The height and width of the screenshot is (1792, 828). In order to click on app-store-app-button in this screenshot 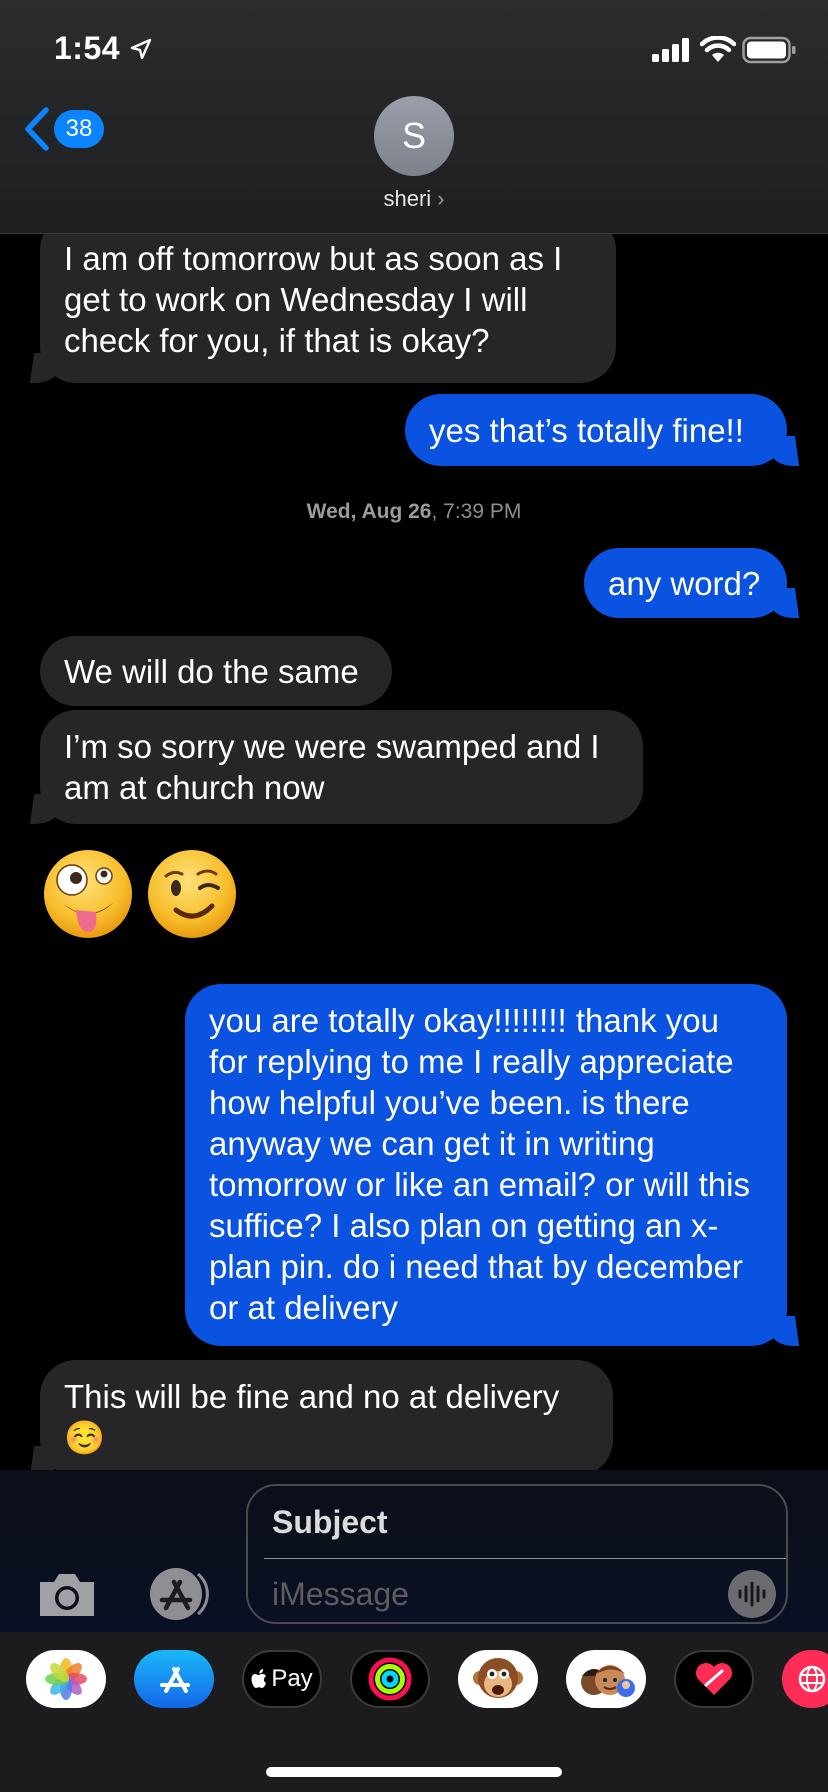, I will do `click(174, 1679)`.